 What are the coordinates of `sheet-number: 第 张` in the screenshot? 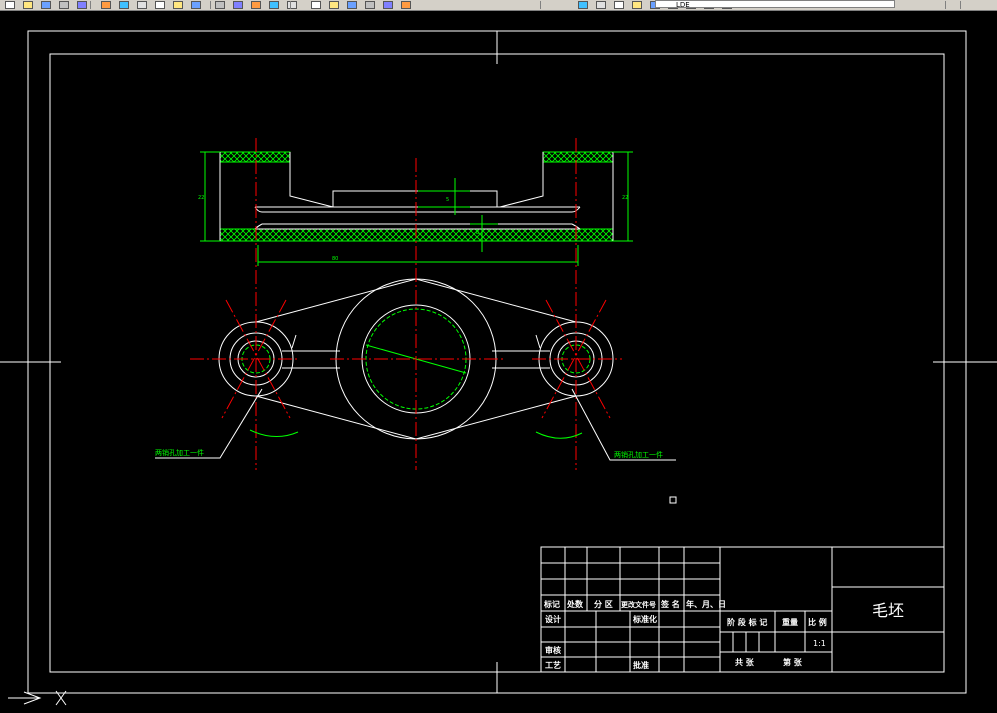 It's located at (793, 662).